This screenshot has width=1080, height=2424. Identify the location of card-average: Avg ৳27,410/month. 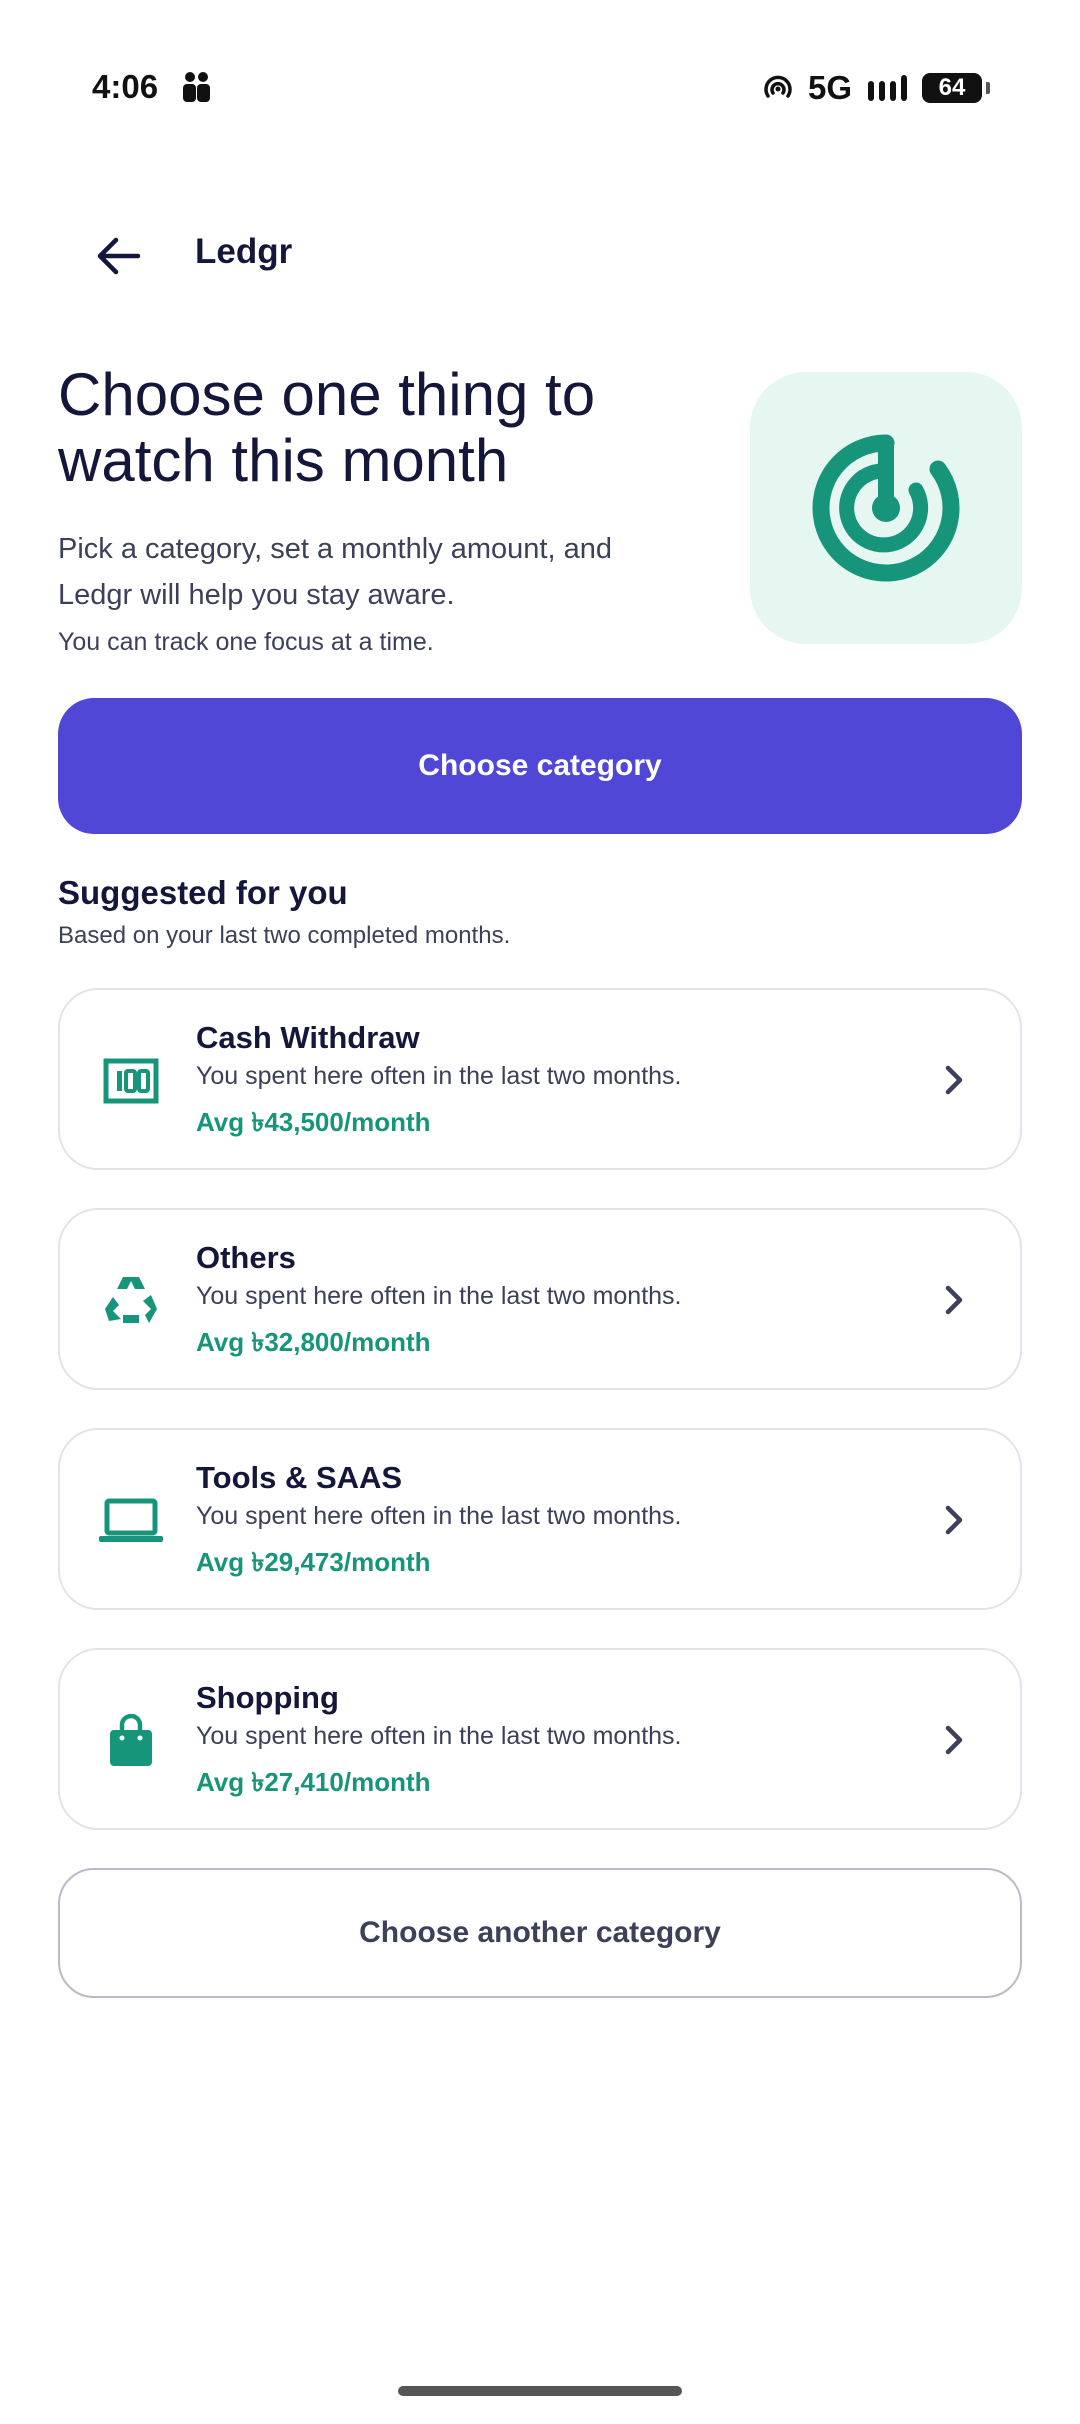
(313, 1782).